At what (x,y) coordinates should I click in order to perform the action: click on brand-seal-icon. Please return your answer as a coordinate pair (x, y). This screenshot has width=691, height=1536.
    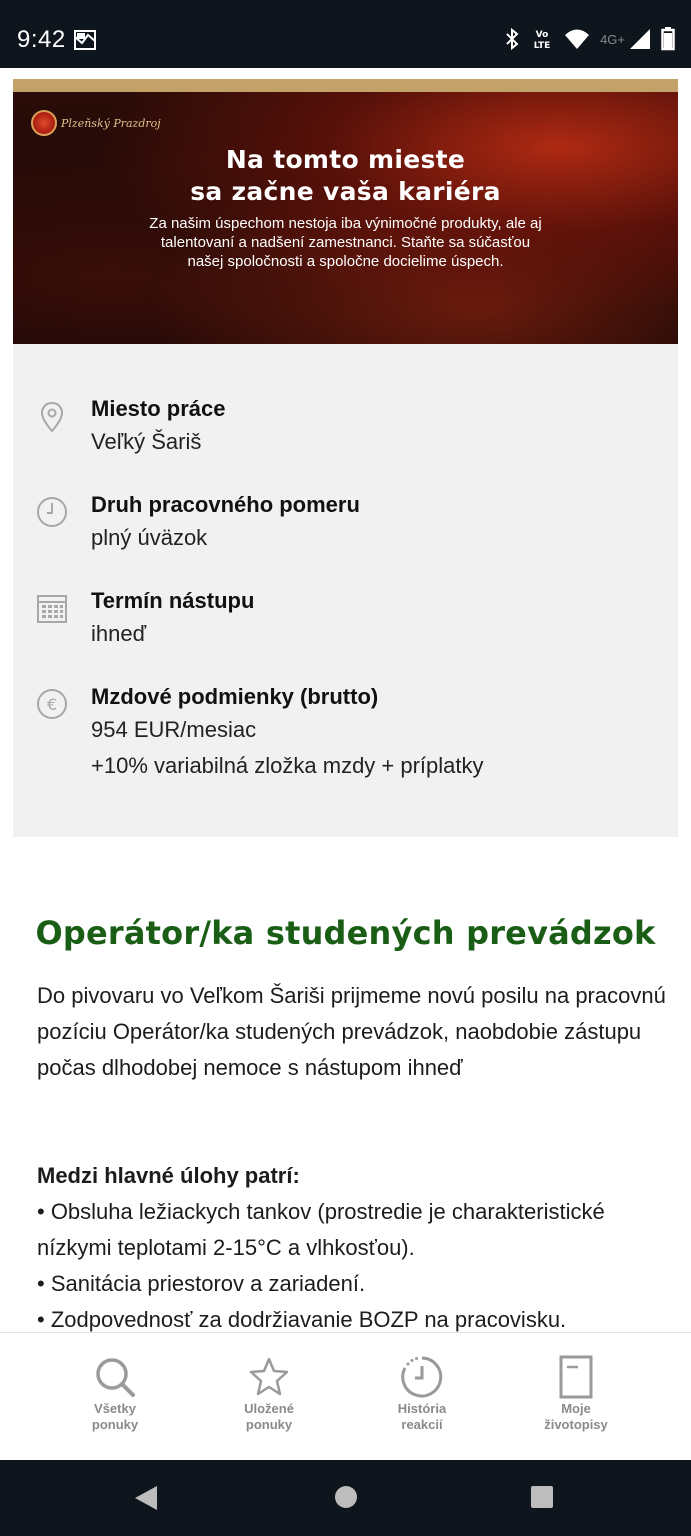
    Looking at the image, I should click on (44, 123).